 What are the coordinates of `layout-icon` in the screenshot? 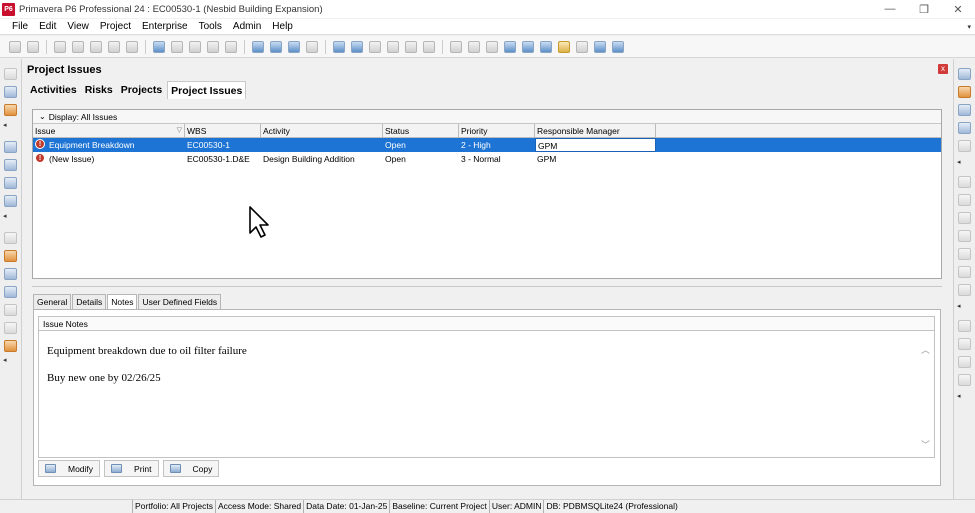 It's located at (159, 46).